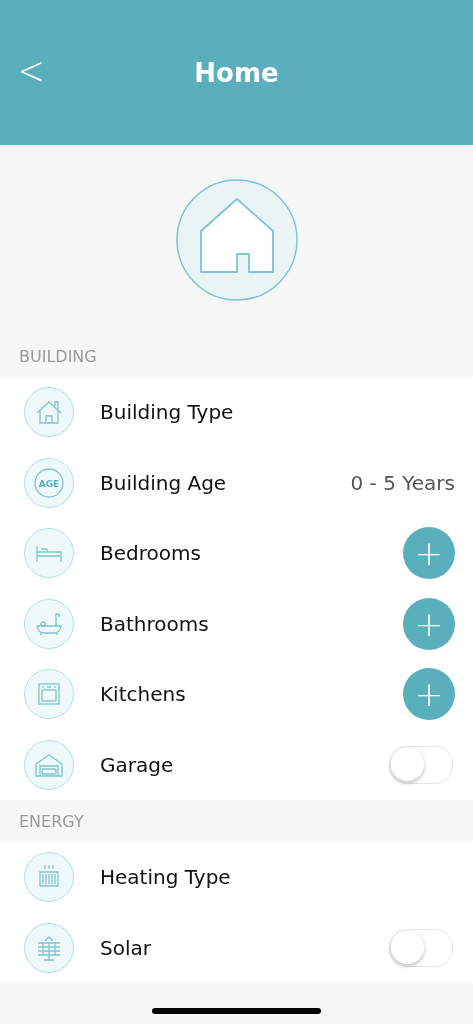  Describe the element at coordinates (155, 623) in the screenshot. I see `row-label: Bathrooms` at that location.